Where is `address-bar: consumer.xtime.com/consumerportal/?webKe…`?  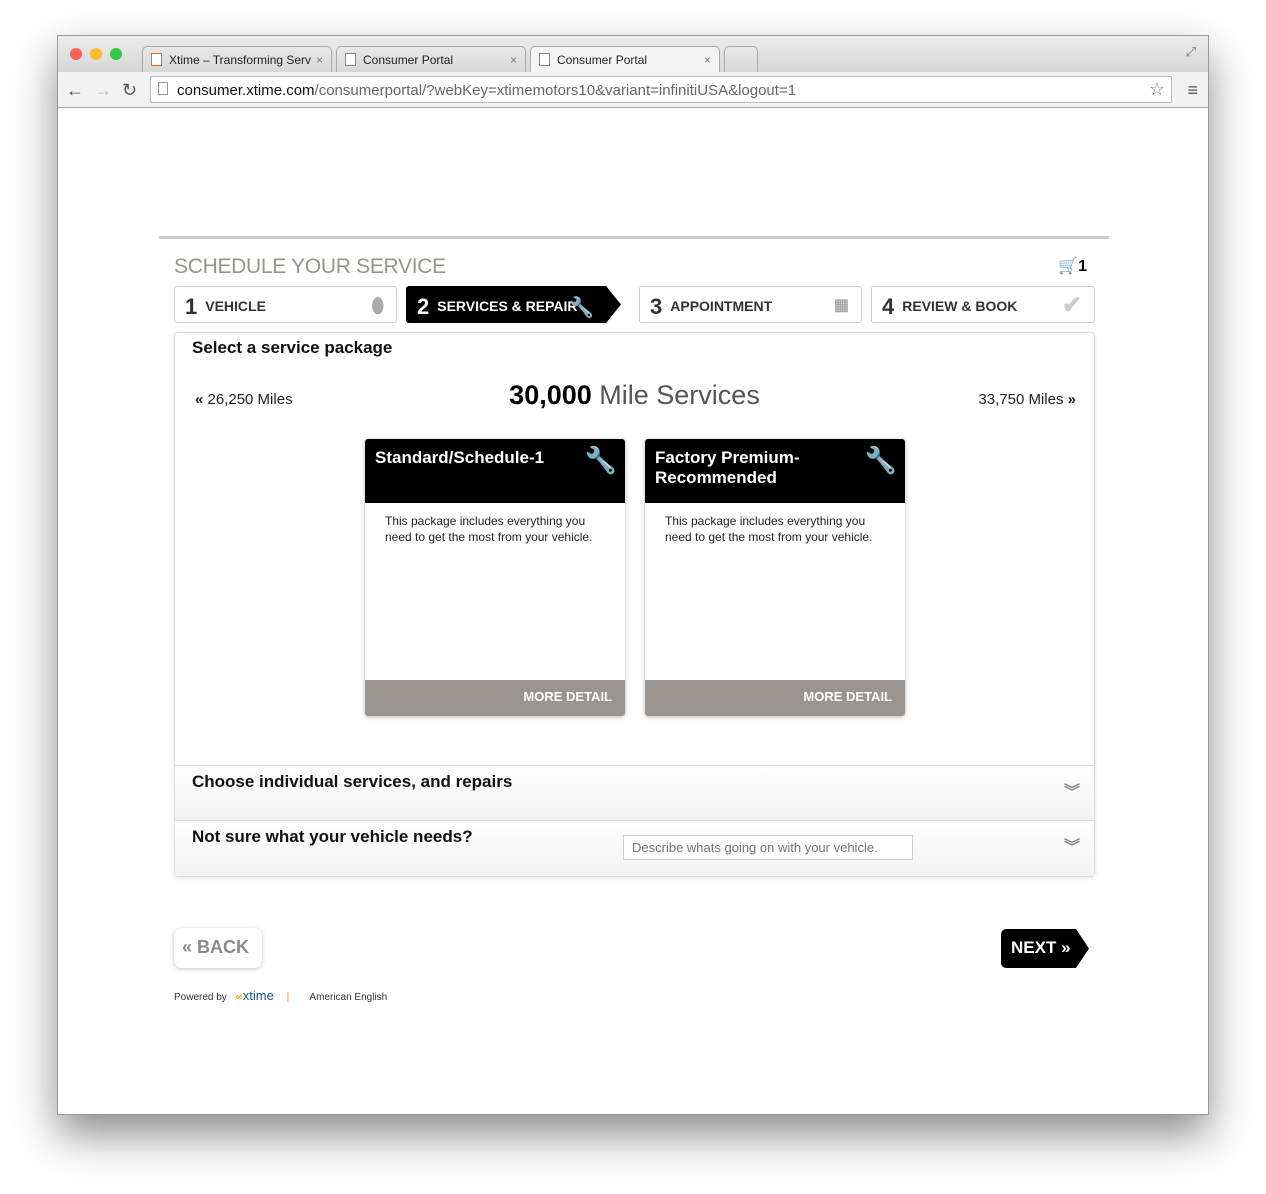 address-bar: consumer.xtime.com/consumerportal/?webKe… is located at coordinates (661, 89).